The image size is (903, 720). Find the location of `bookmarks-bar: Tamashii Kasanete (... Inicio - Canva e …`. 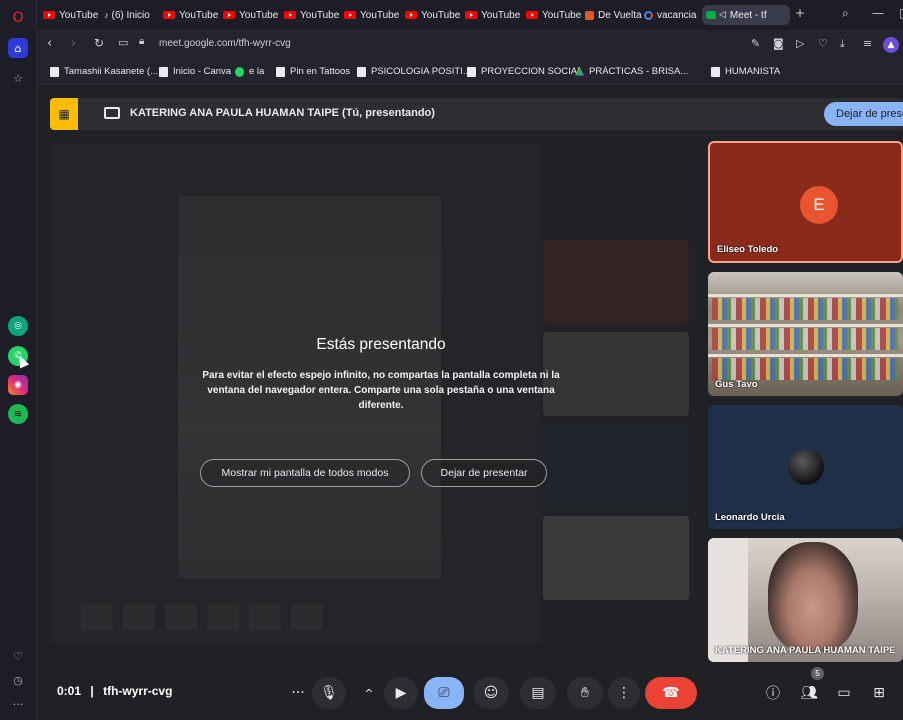

bookmarks-bar: Tamashii Kasanete (... Inicio - Canva e … is located at coordinates (470, 72).